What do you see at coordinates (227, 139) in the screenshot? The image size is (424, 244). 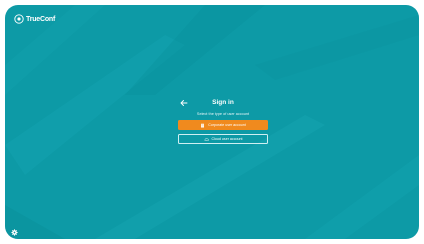 I see `cloud-account-label: Cloud user account` at bounding box center [227, 139].